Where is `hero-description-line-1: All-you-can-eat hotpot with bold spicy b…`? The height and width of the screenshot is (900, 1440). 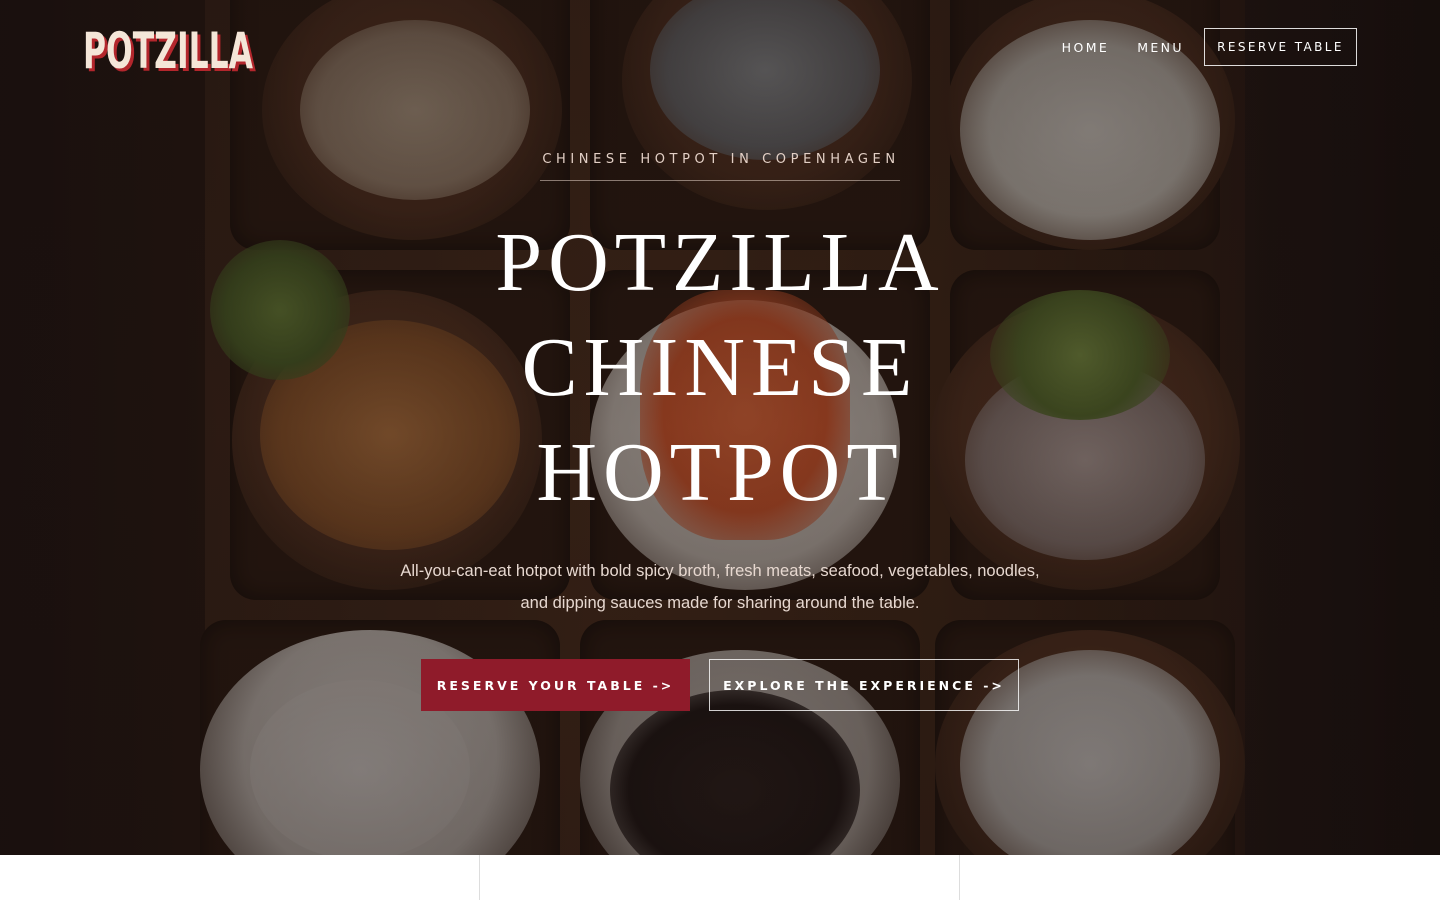
hero-description-line-1: All-you-can-eat hotpot with bold spicy b… is located at coordinates (720, 571).